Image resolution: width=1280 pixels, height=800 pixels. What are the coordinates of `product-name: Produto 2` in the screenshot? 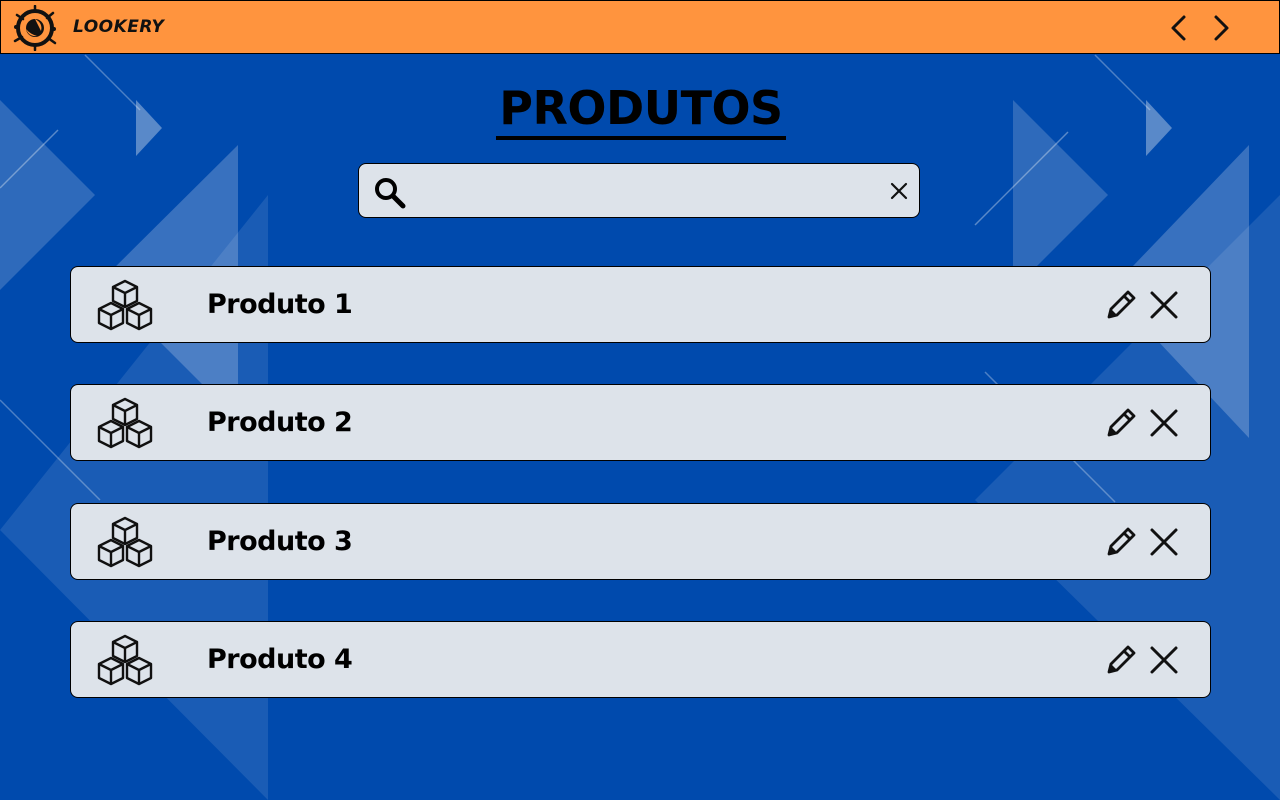 It's located at (280, 422).